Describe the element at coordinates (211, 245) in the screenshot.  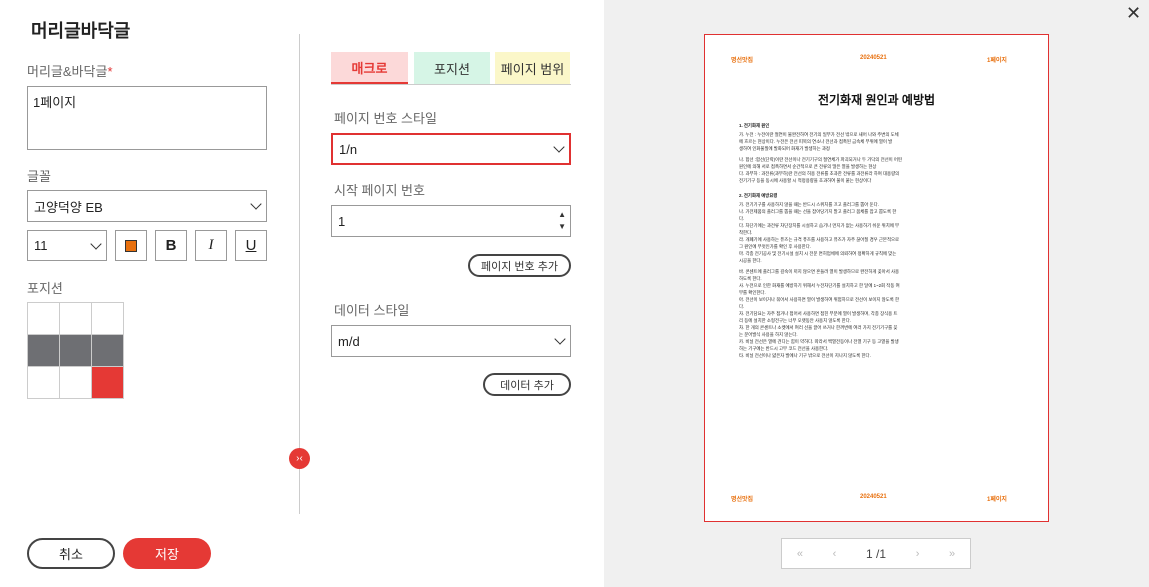
I see `italic-button: I` at that location.